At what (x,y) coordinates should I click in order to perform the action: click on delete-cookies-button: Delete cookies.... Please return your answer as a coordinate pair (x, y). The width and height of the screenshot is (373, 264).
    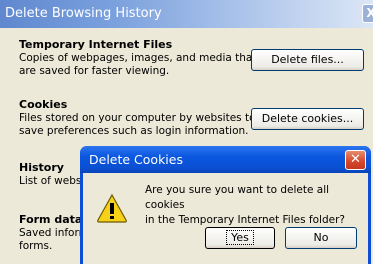
    Looking at the image, I should click on (307, 119).